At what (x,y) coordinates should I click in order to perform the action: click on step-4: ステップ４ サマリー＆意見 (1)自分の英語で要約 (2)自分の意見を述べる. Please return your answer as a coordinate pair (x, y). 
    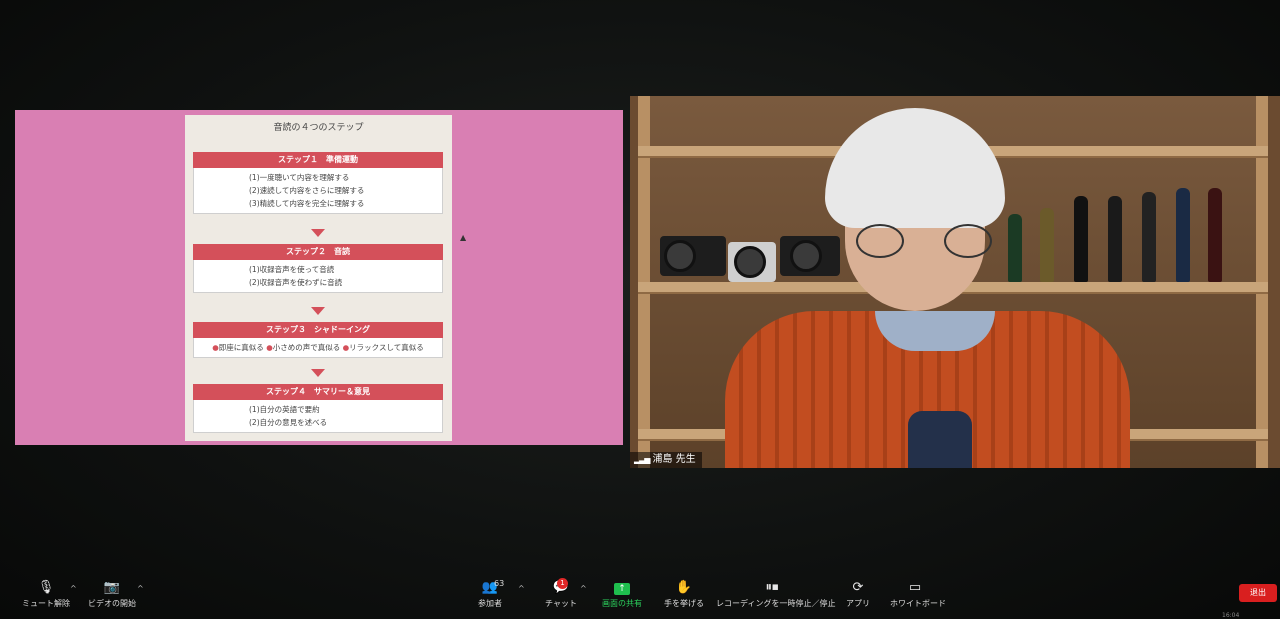
    Looking at the image, I should click on (318, 408).